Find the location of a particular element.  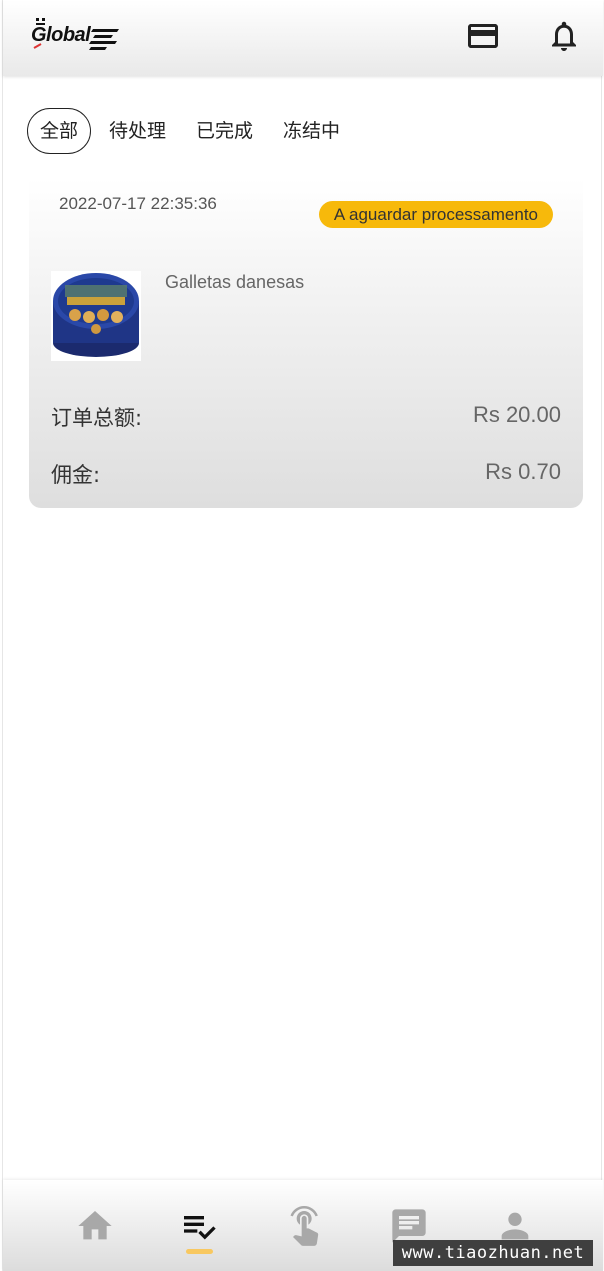

order-total-label: 订单总额: is located at coordinates (97, 418).